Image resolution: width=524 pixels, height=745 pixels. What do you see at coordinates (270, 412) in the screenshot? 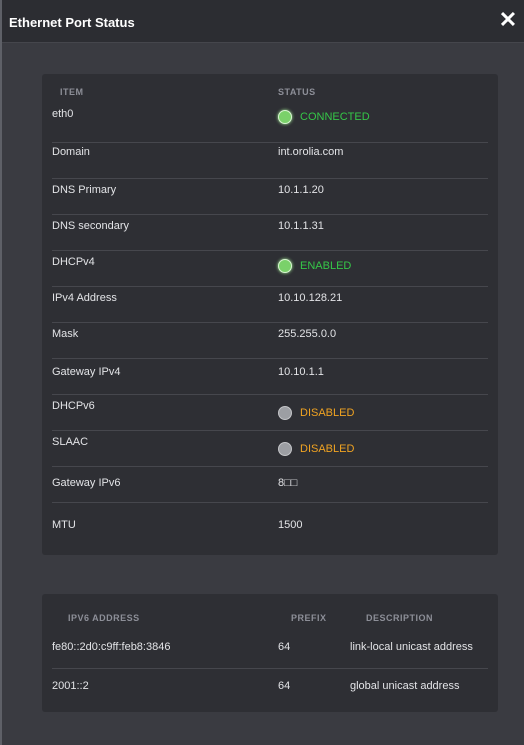
I see `table-row-dhcpv6: DHCPv6 DISABLED` at bounding box center [270, 412].